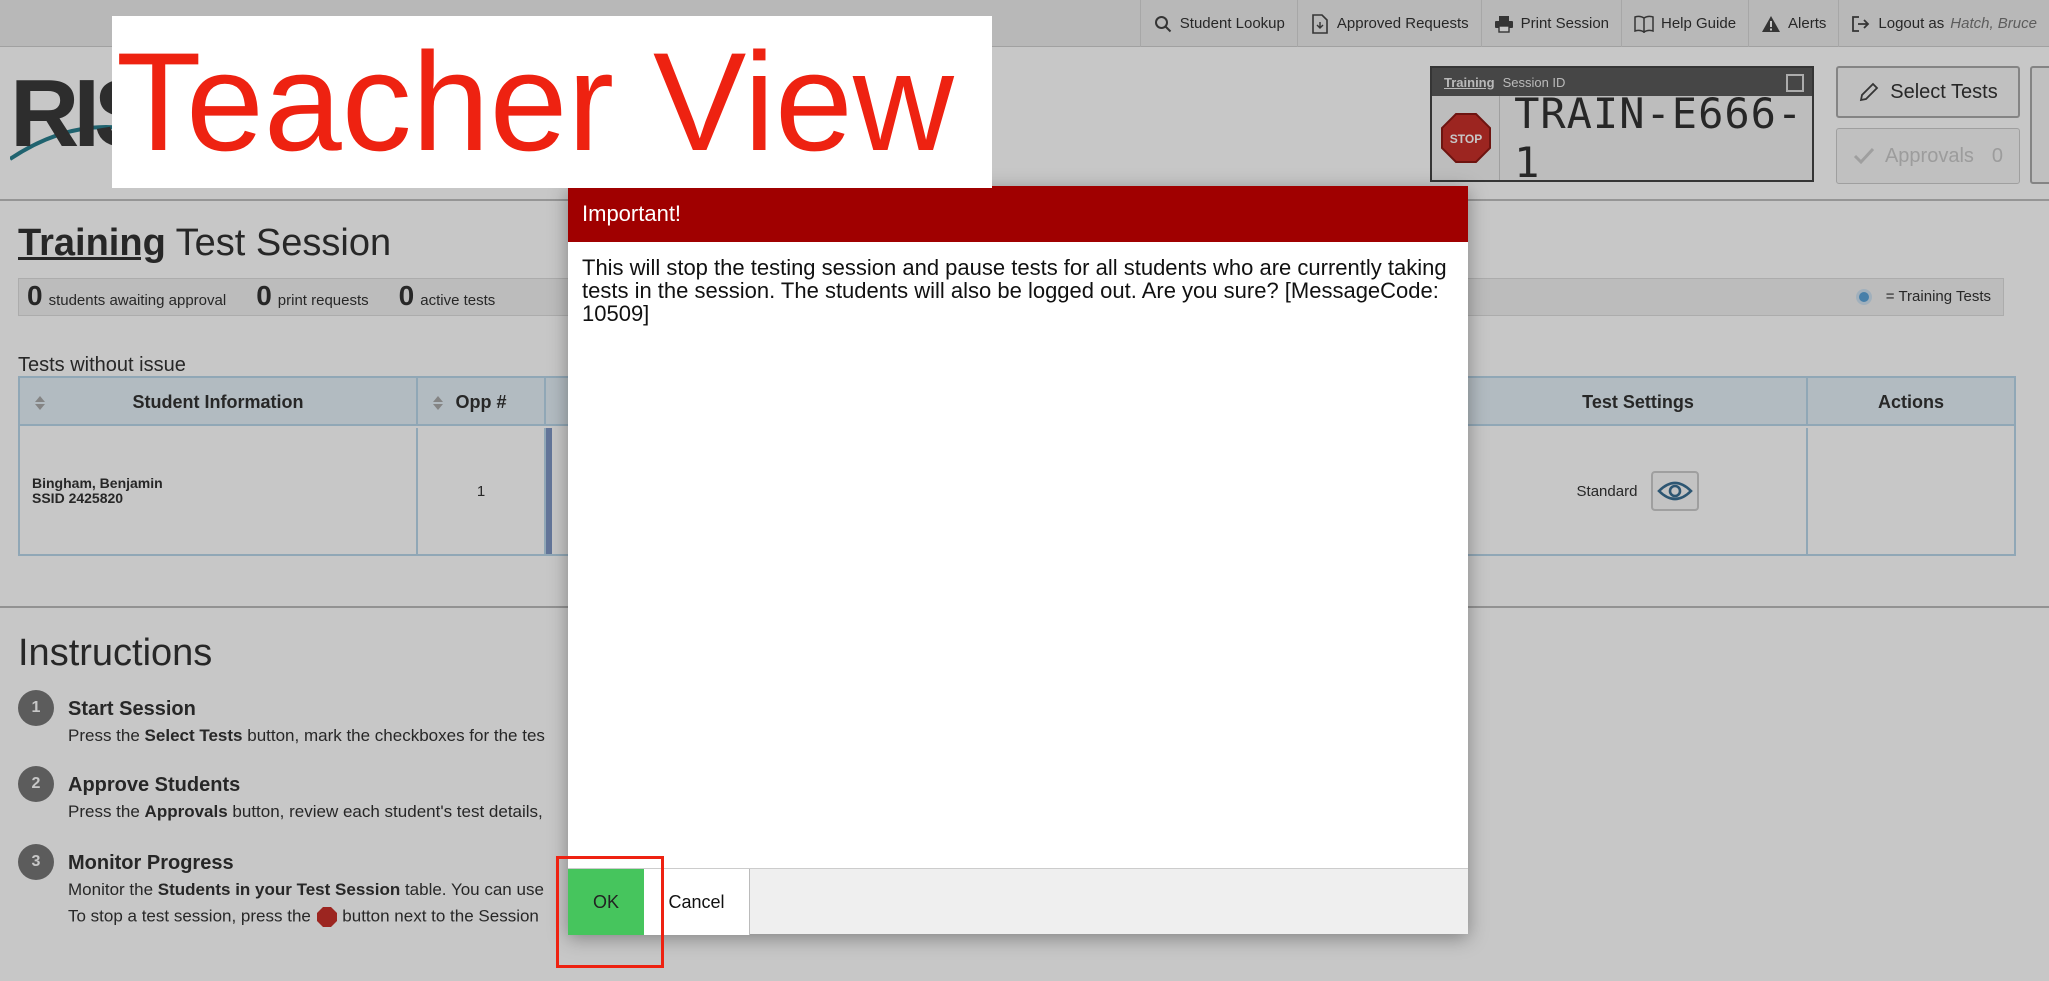 The width and height of the screenshot is (2049, 981). I want to click on caption-text: Teacher View, so click(535, 101).